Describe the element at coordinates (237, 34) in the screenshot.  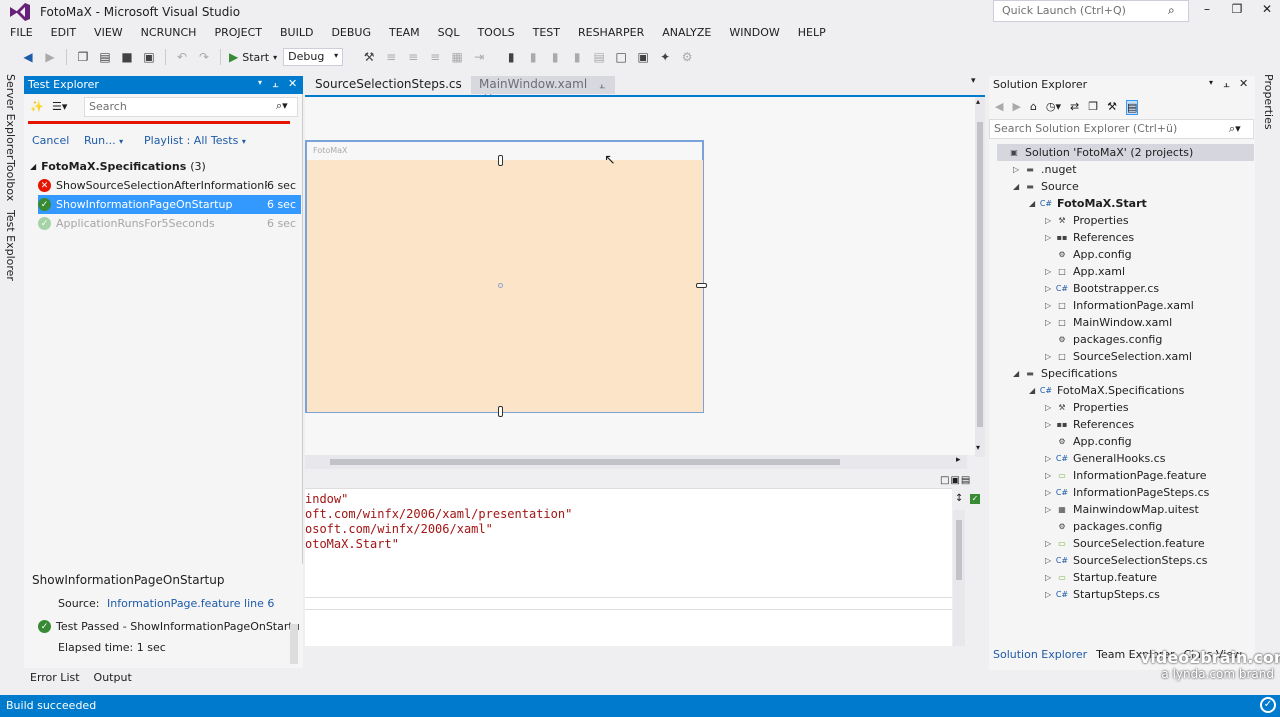
I see `menu-project: PROJECT` at that location.